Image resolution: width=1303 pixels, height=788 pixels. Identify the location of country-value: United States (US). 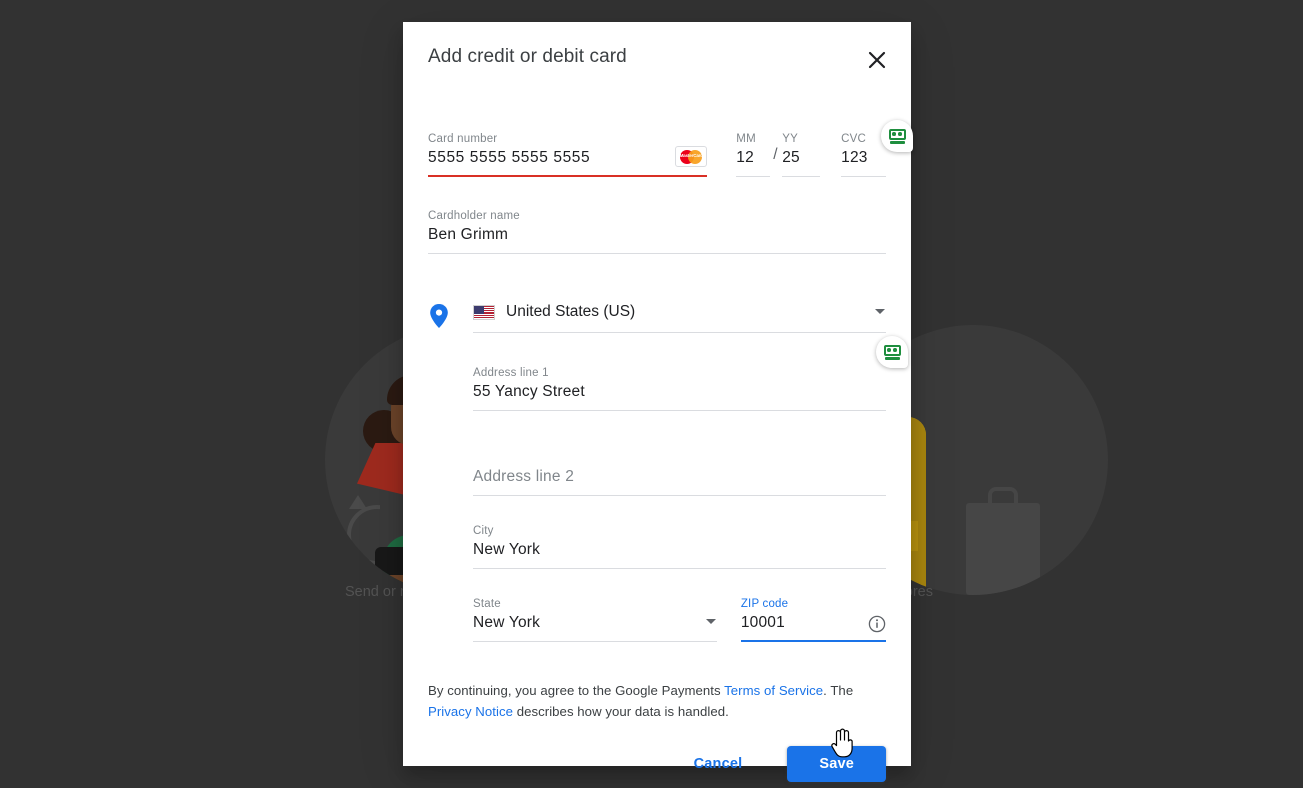
(571, 311).